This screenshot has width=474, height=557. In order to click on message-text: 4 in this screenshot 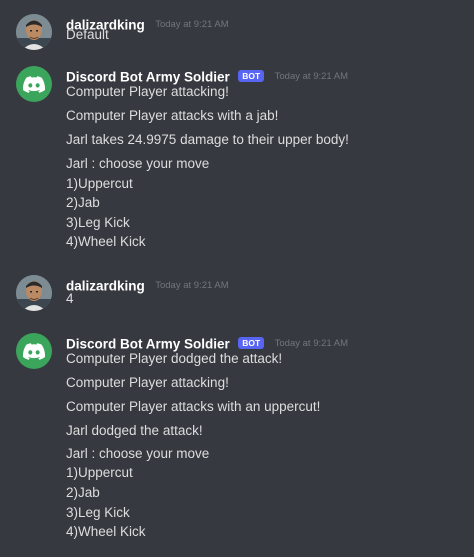, I will do `click(70, 298)`.